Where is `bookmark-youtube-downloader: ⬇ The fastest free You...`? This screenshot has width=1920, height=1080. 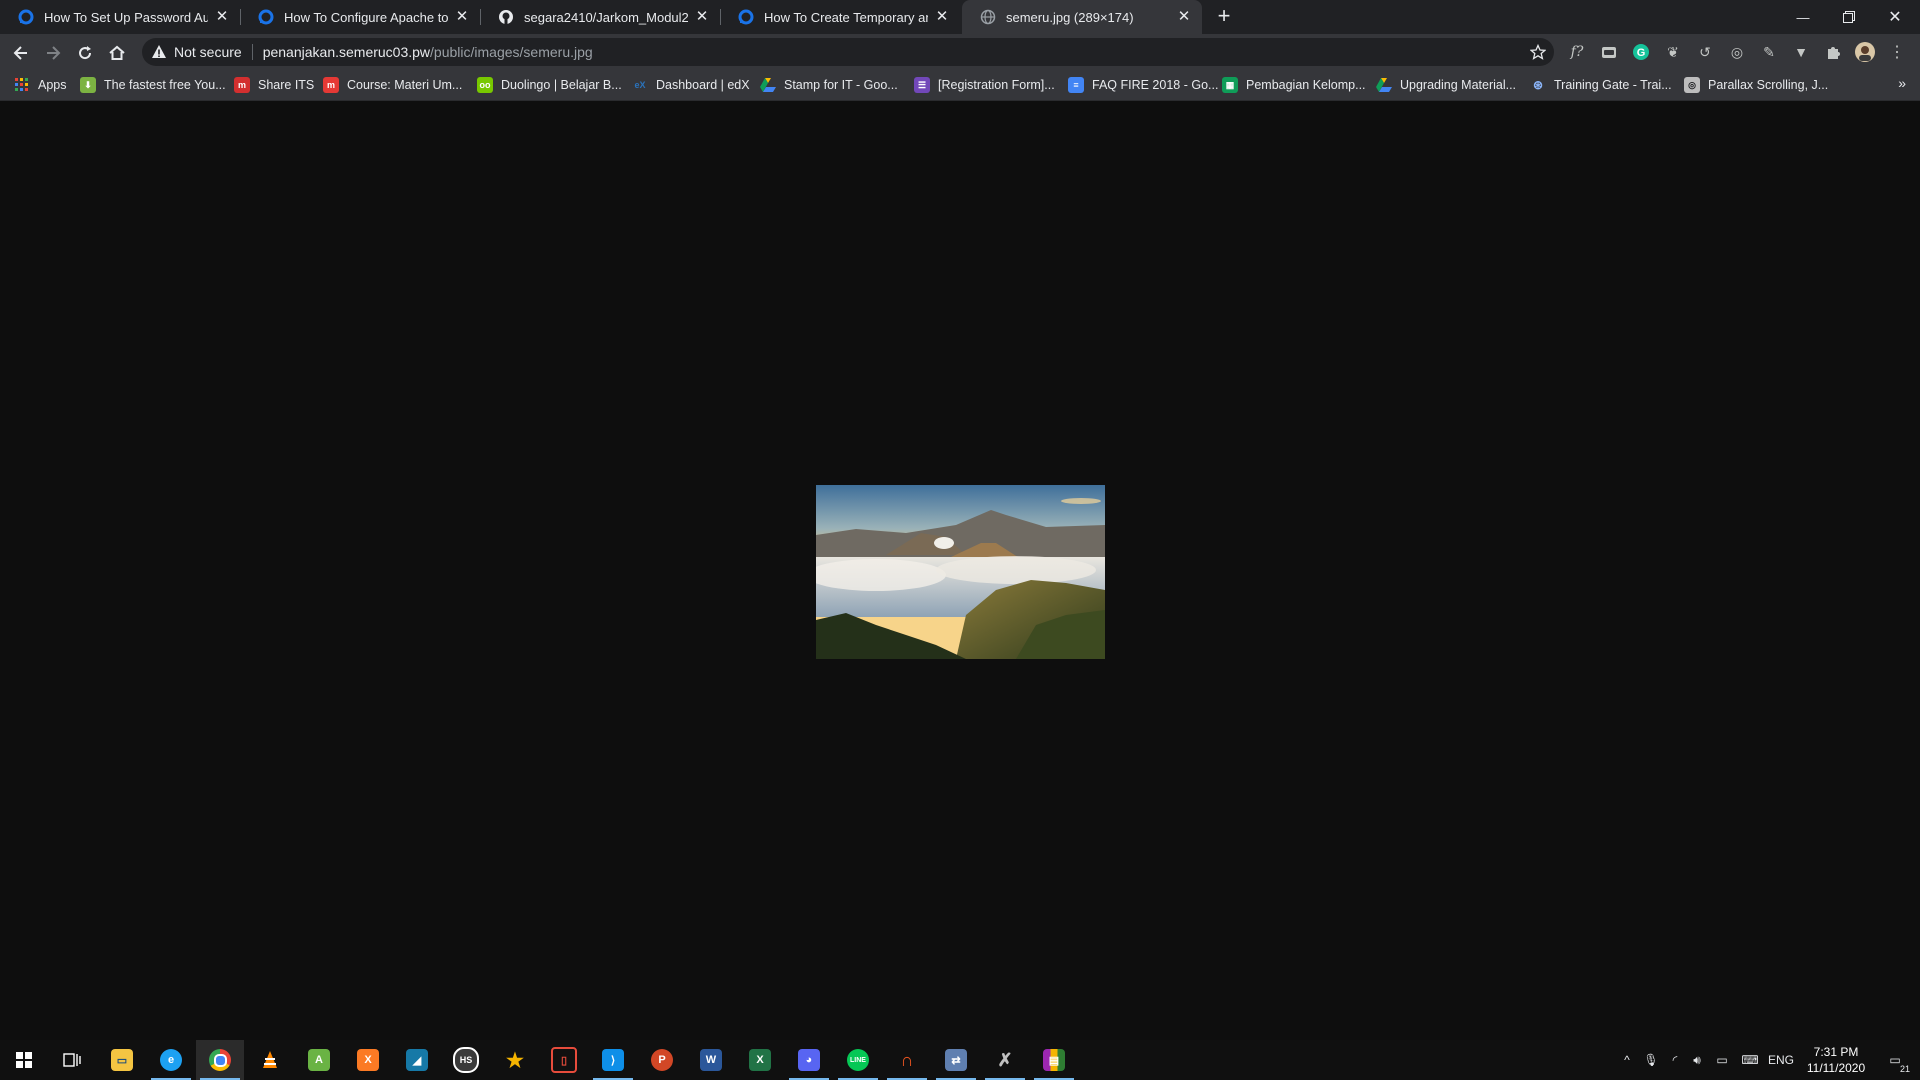 bookmark-youtube-downloader: ⬇ The fastest free You... is located at coordinates (153, 85).